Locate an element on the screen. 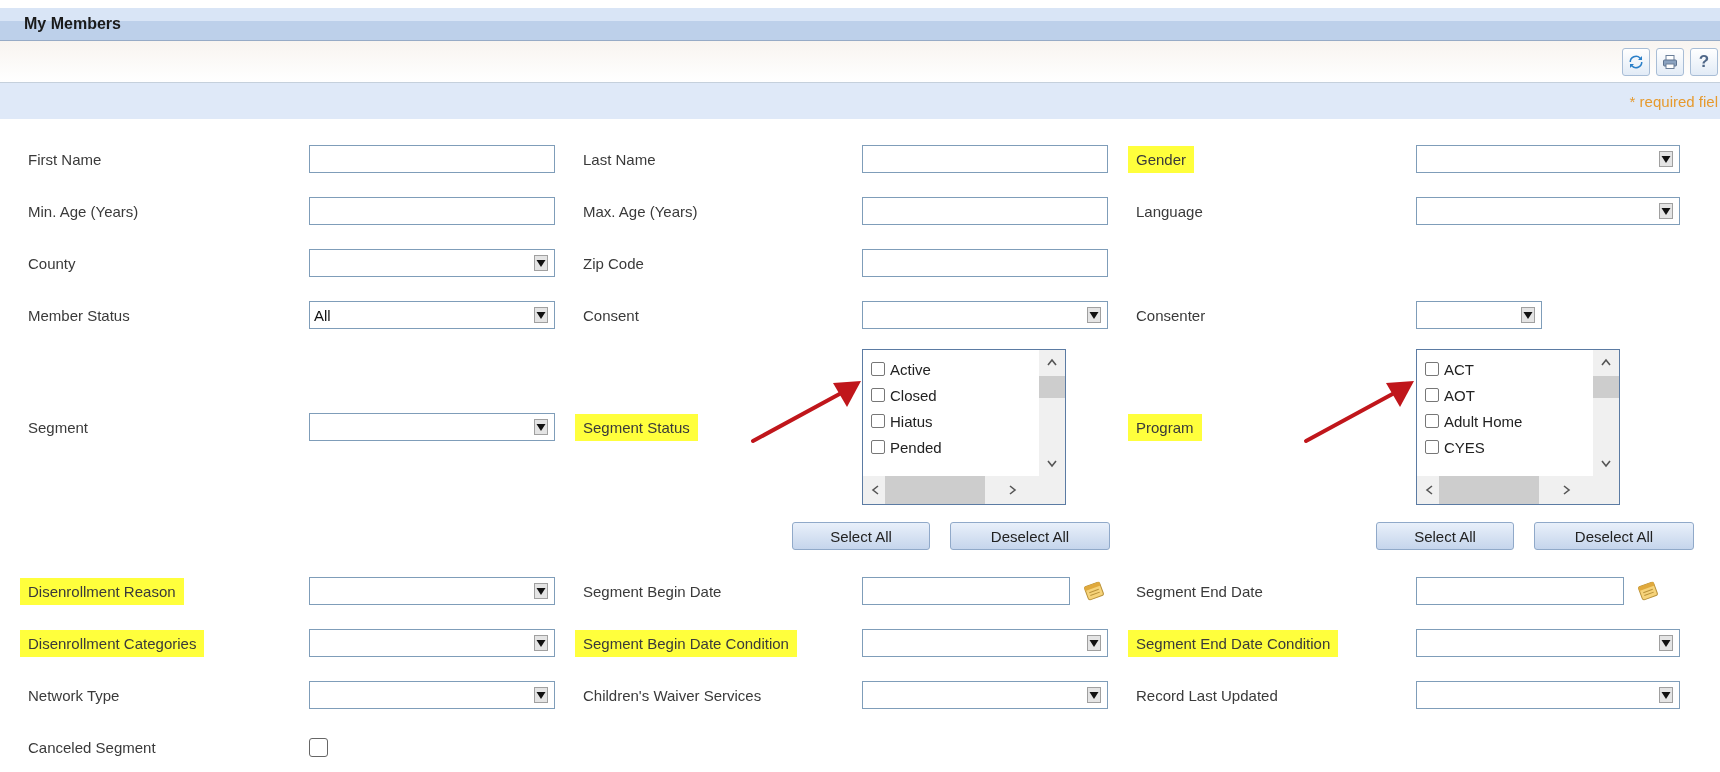 The image size is (1720, 772). refresh-icon is located at coordinates (1636, 61).